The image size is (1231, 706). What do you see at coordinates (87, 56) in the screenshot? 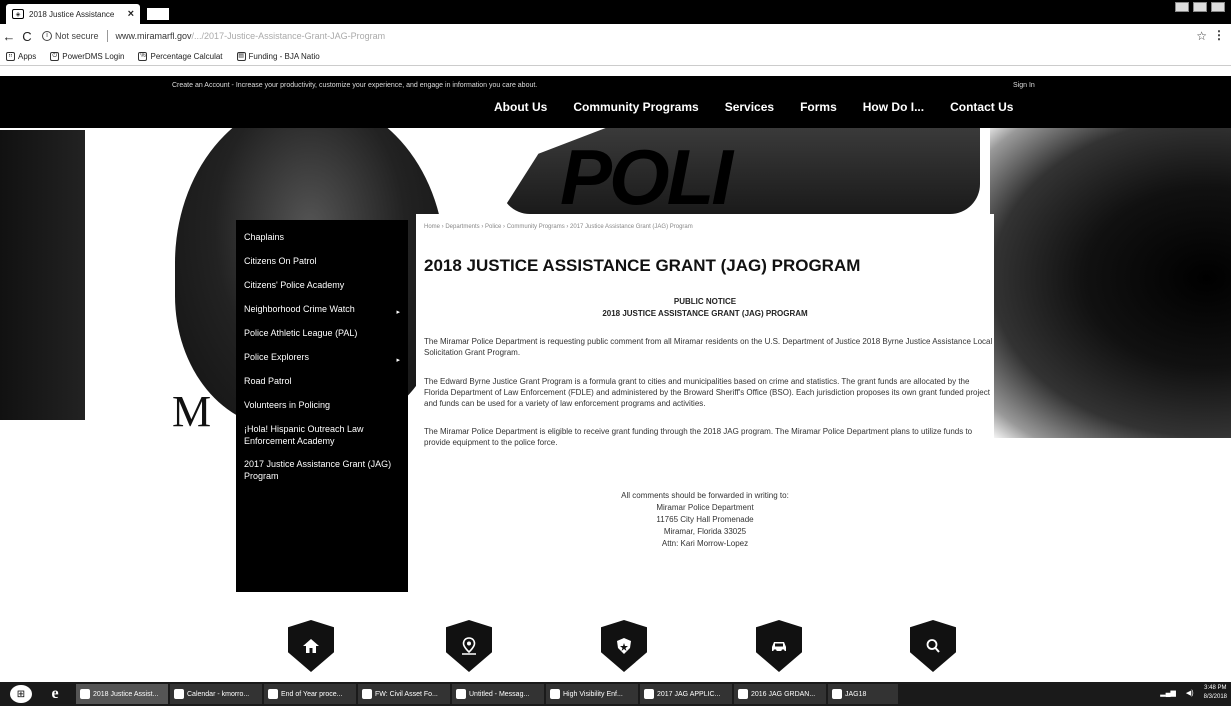
I see `bookmark-powerdms: ⏻ PowerDMS Login` at bounding box center [87, 56].